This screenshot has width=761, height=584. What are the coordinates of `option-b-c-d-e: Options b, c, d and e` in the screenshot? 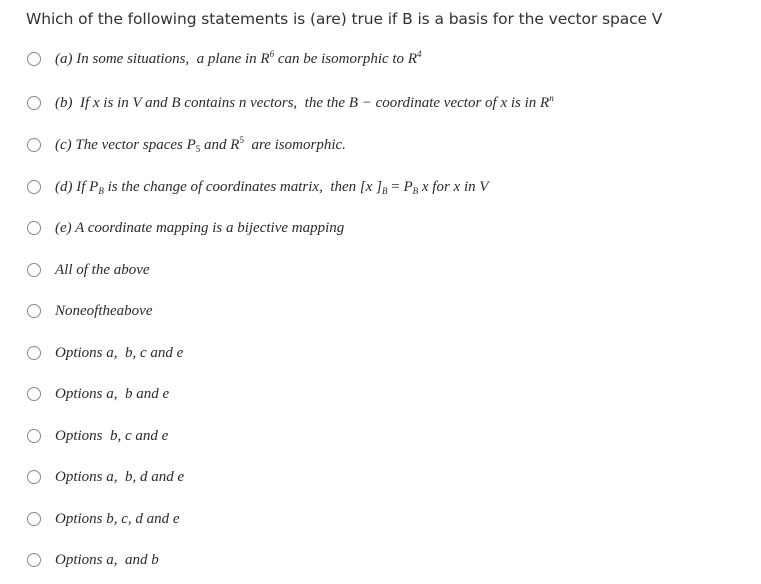 It's located at (103, 519).